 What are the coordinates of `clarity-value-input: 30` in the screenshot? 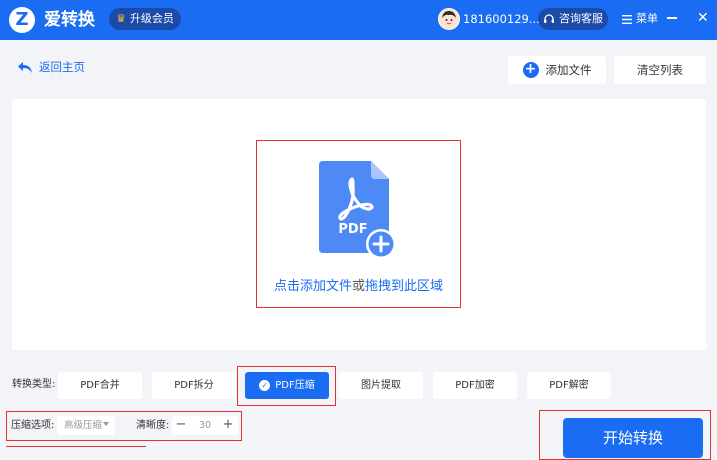 It's located at (205, 425).